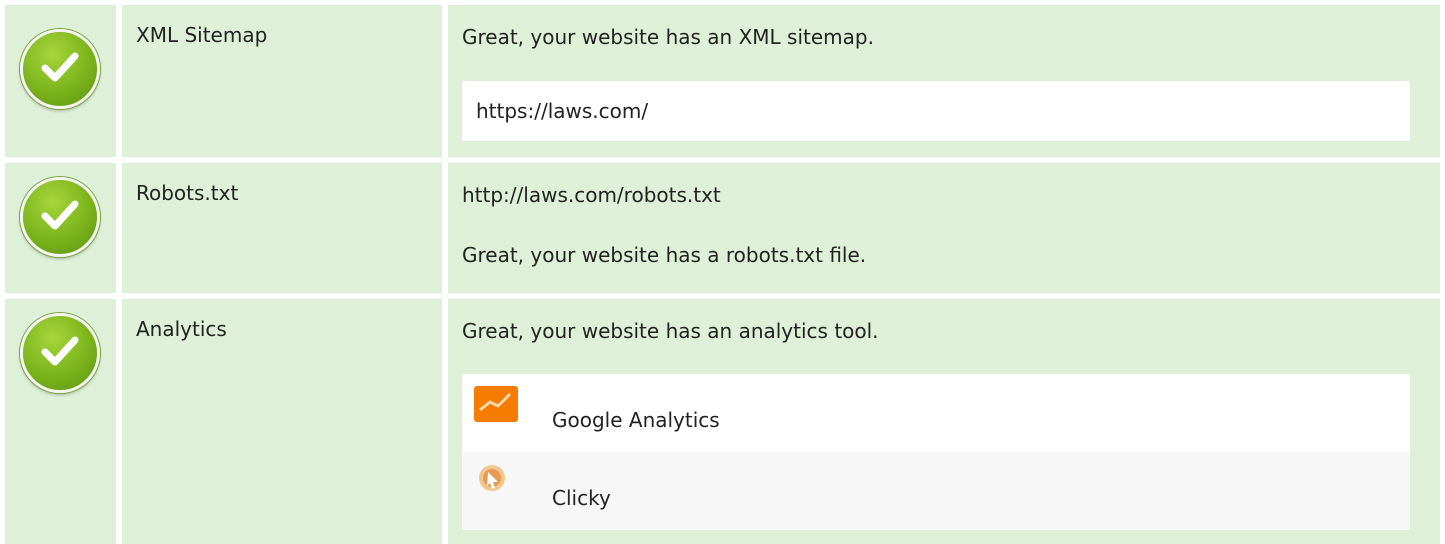 The width and height of the screenshot is (1445, 544). Describe the element at coordinates (496, 404) in the screenshot. I see `google-analytics-icon` at that location.